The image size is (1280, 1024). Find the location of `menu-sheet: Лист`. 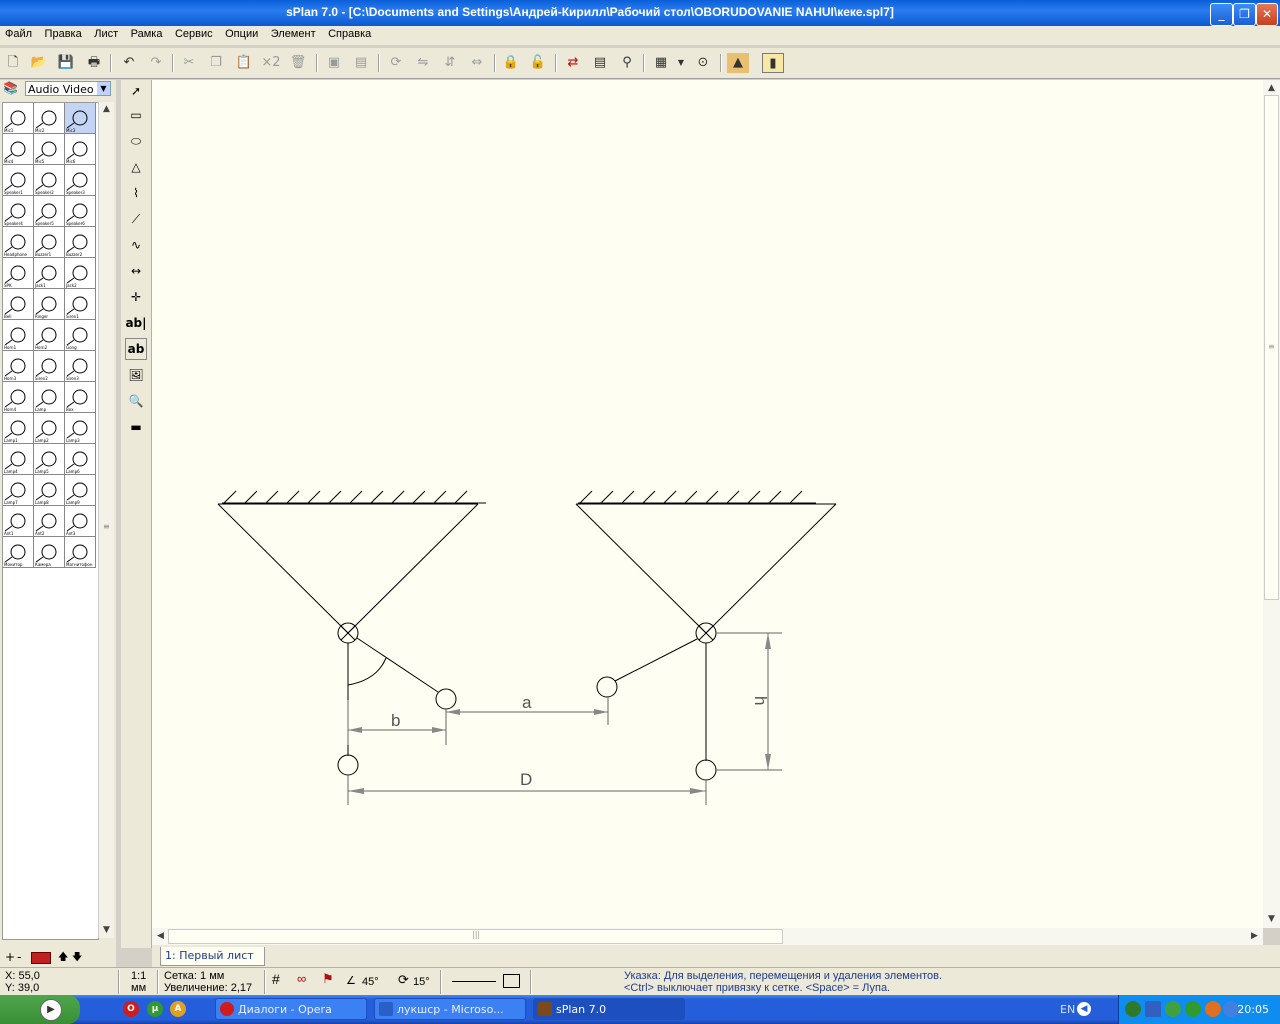

menu-sheet: Лист is located at coordinates (105, 33).